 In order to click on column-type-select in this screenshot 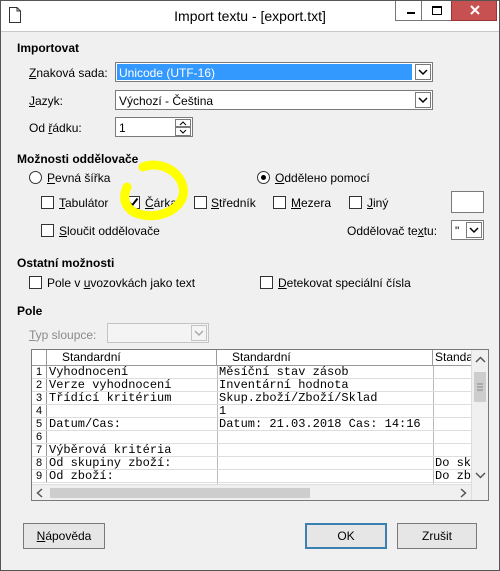, I will do `click(158, 333)`.